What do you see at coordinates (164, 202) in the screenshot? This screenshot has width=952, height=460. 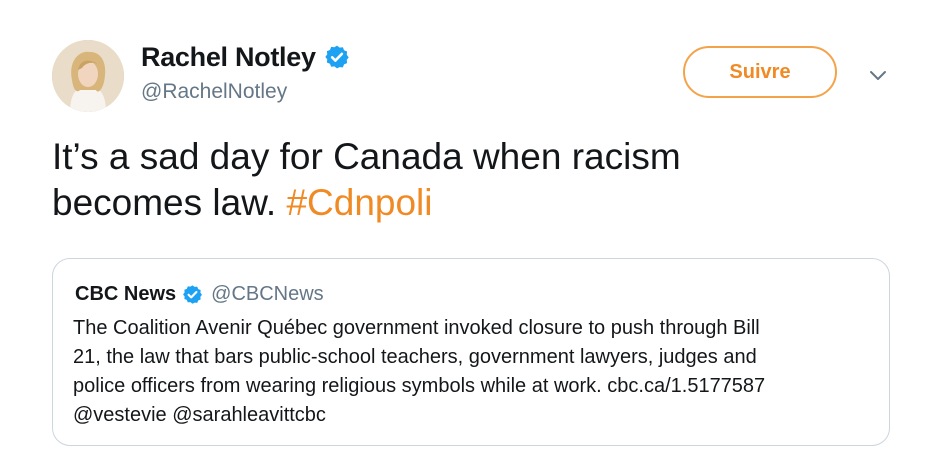 I see `tweet-text-segment: becomes law.` at bounding box center [164, 202].